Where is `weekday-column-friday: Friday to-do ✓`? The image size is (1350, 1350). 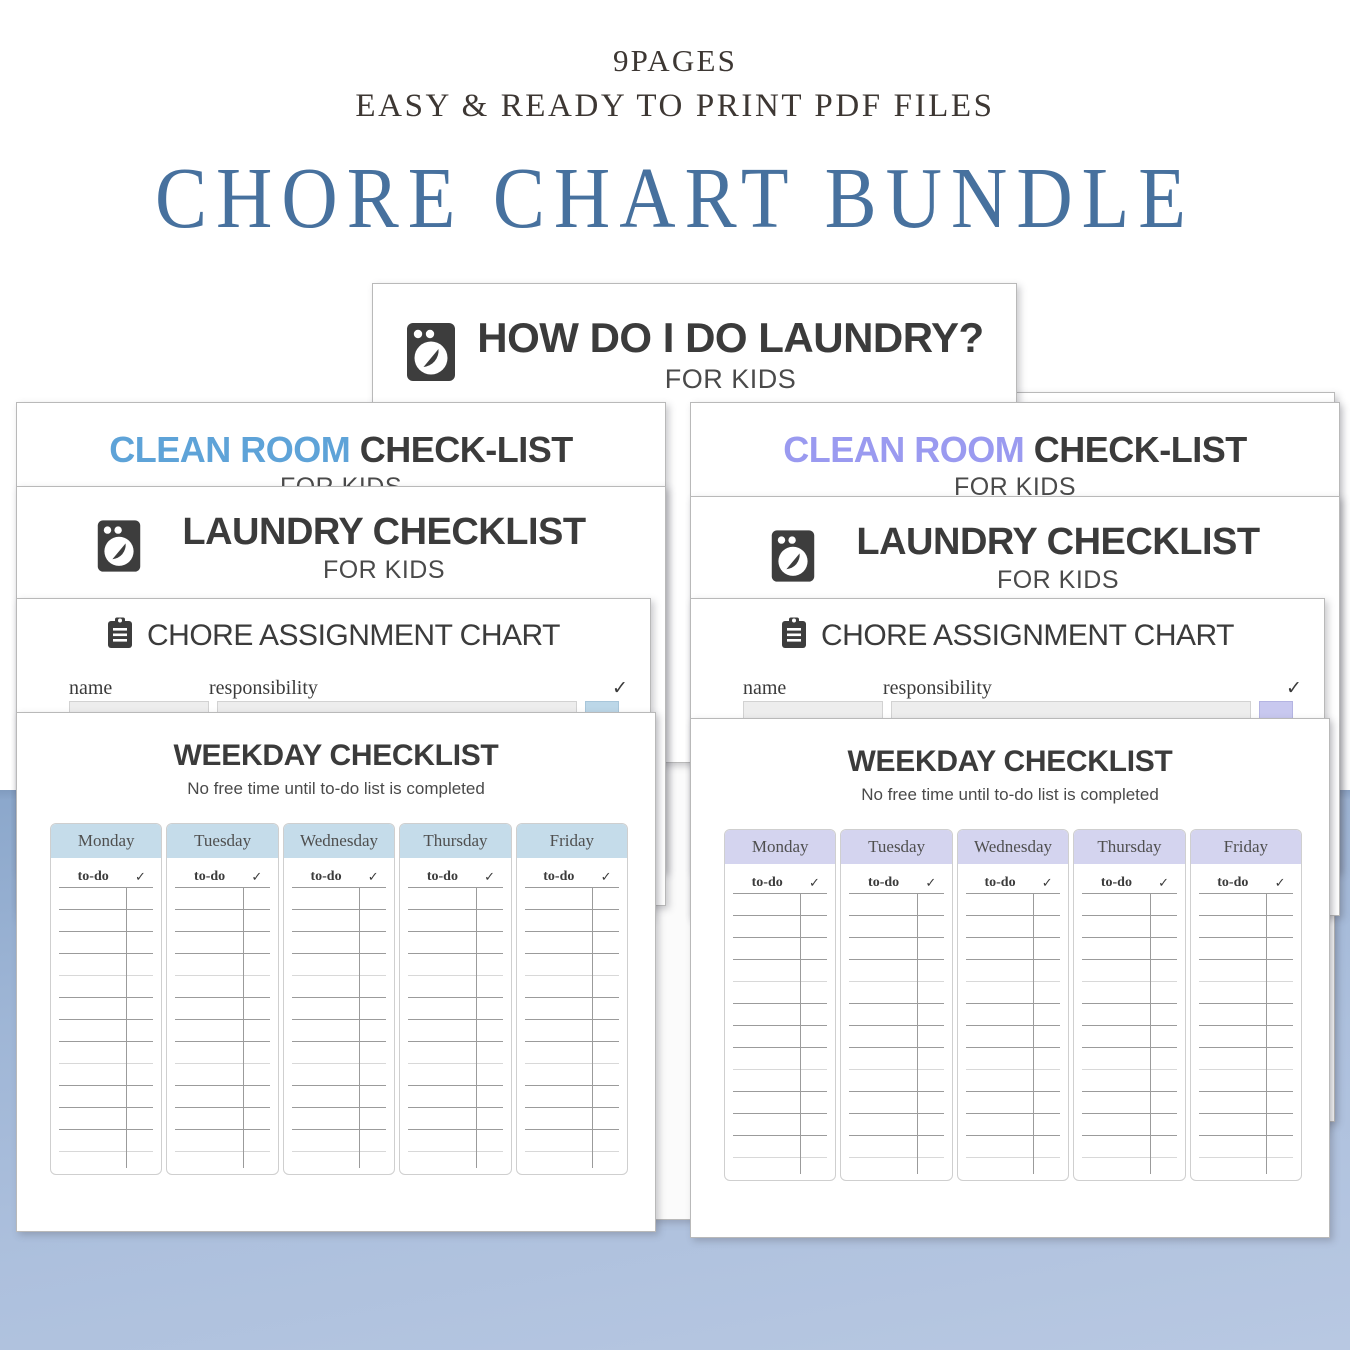
weekday-column-friday: Friday to-do ✓ is located at coordinates (572, 999).